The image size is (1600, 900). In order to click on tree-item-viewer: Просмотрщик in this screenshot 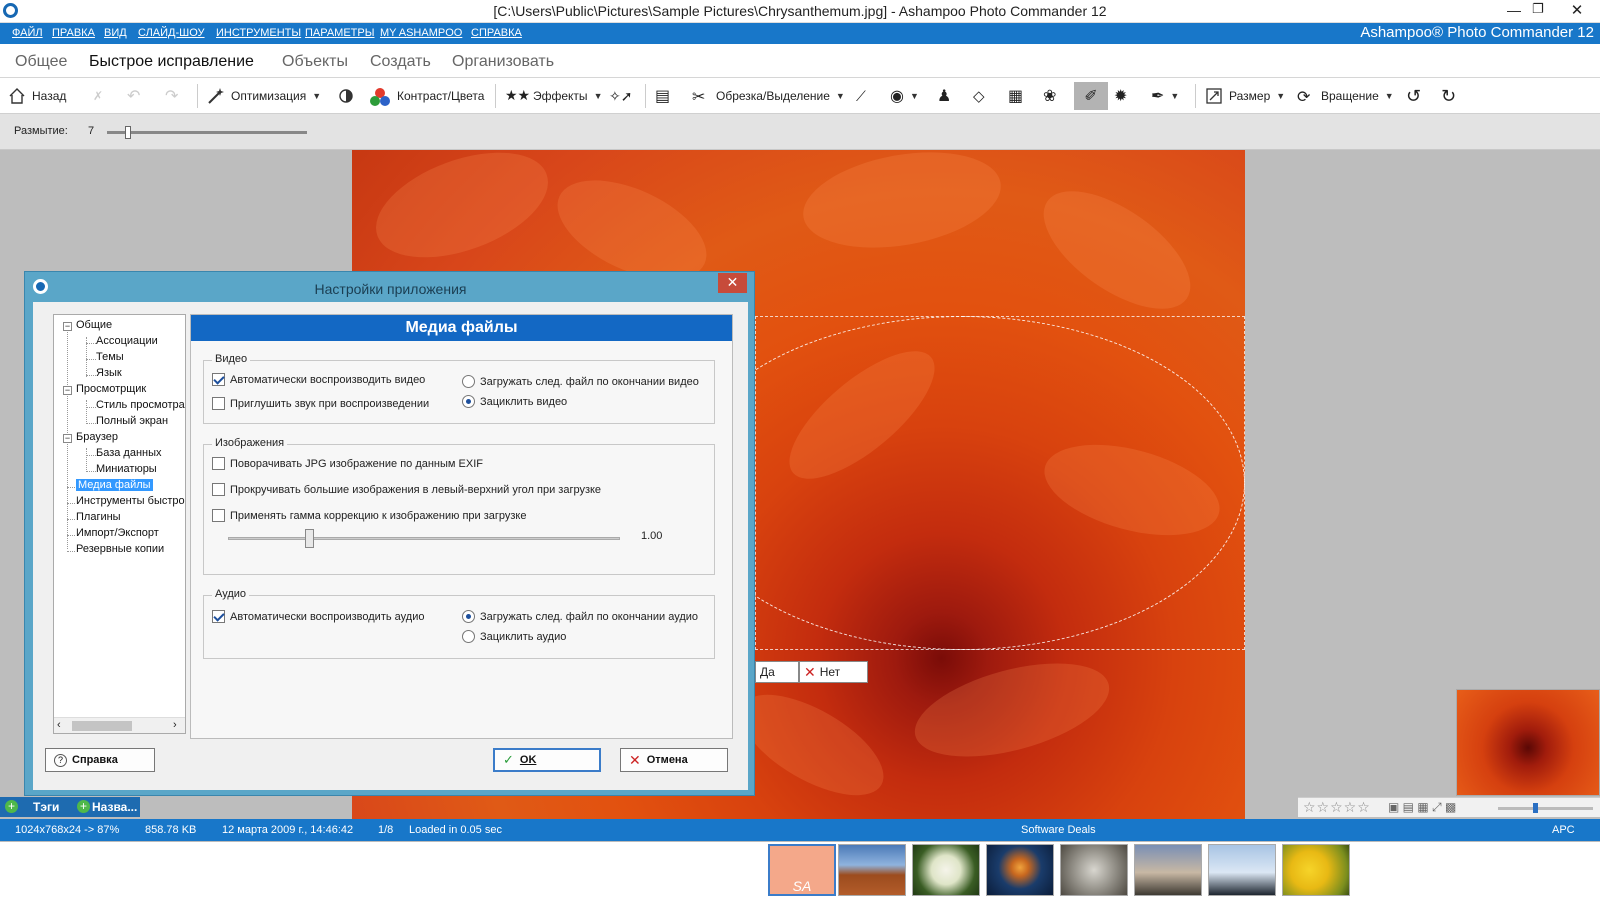, I will do `click(111, 389)`.